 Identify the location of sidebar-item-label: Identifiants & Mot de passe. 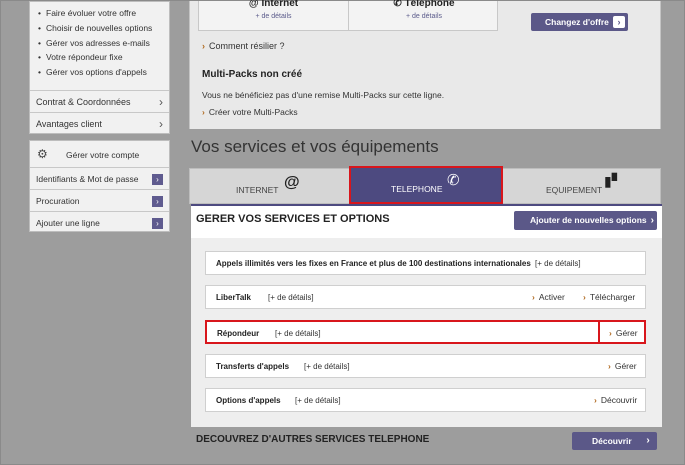
(87, 179).